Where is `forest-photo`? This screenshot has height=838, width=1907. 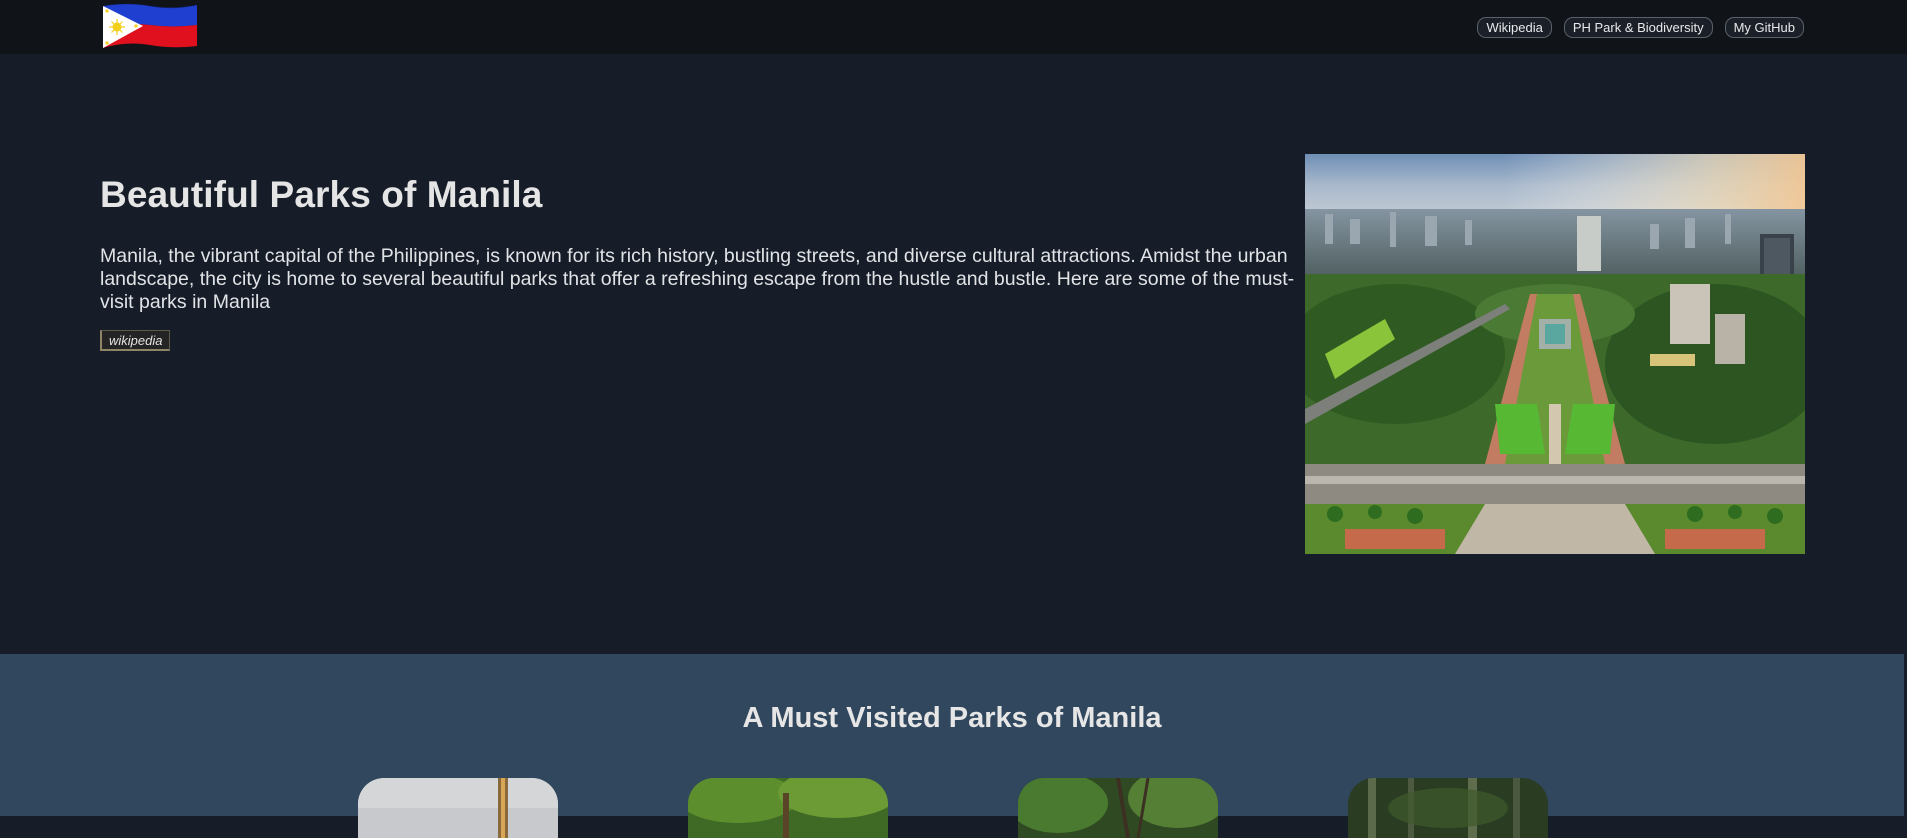 forest-photo is located at coordinates (1448, 808).